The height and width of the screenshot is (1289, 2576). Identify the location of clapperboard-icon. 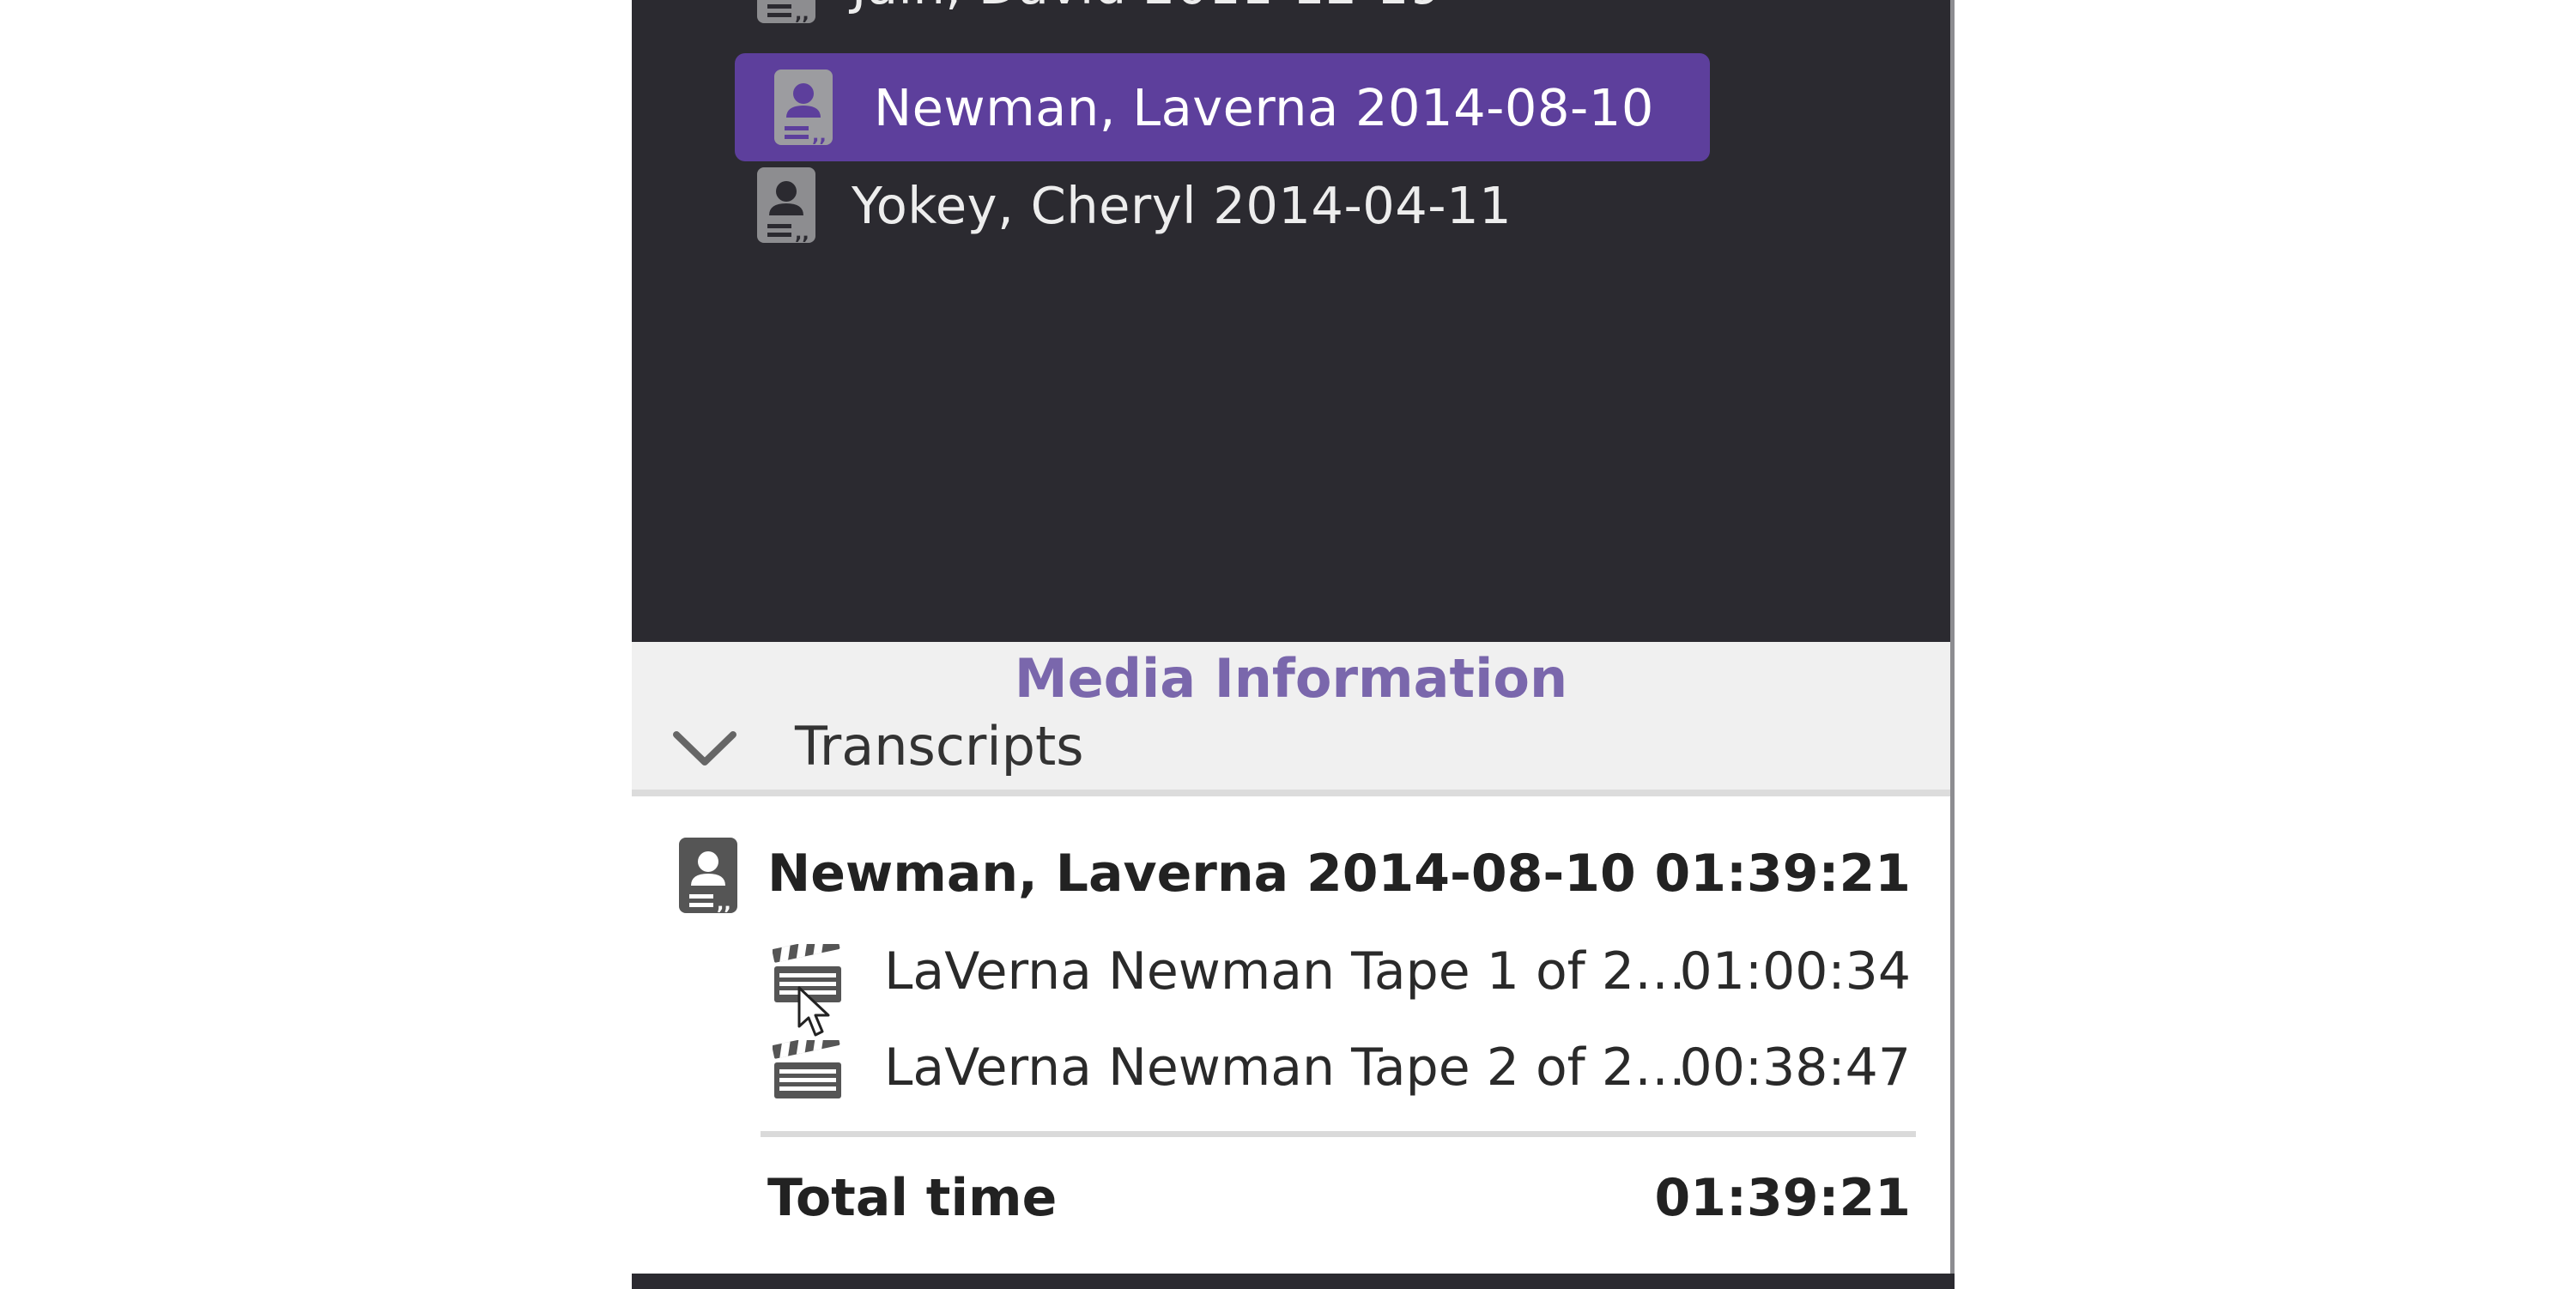
(807, 1069).